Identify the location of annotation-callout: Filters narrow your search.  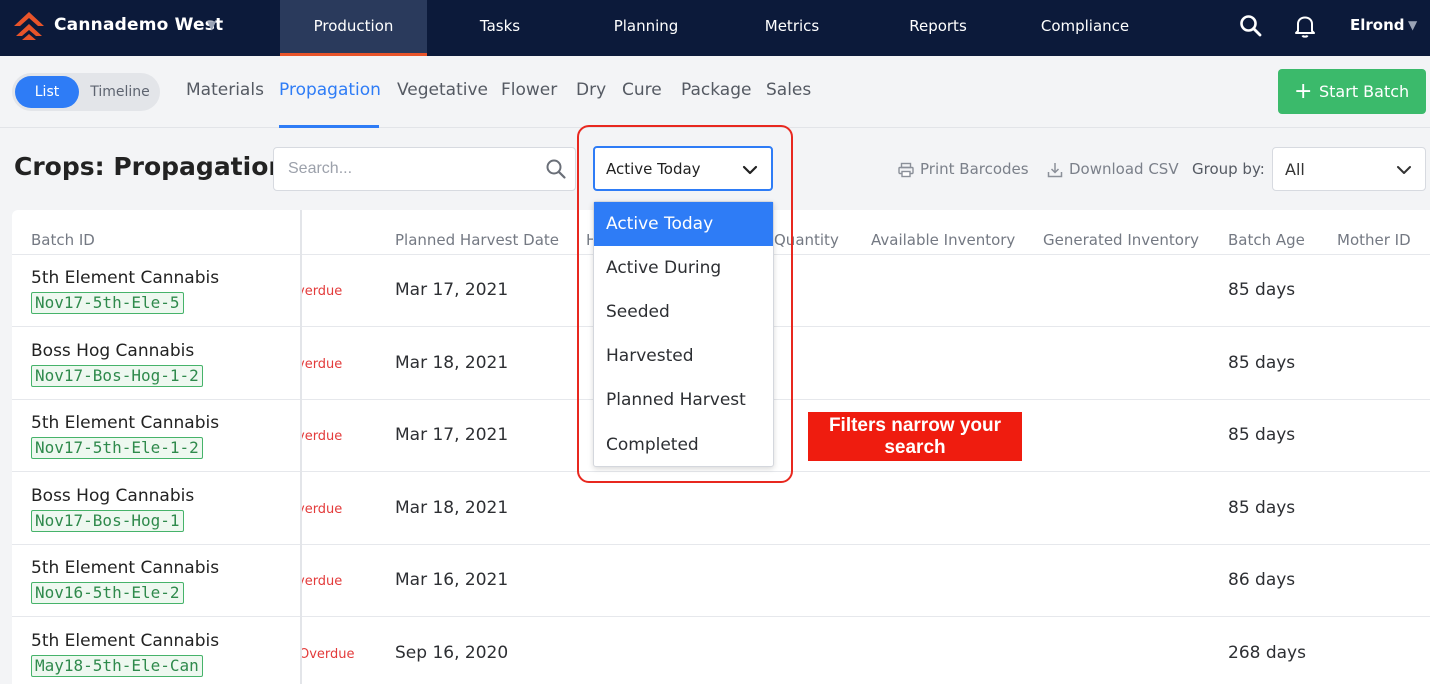
(915, 436).